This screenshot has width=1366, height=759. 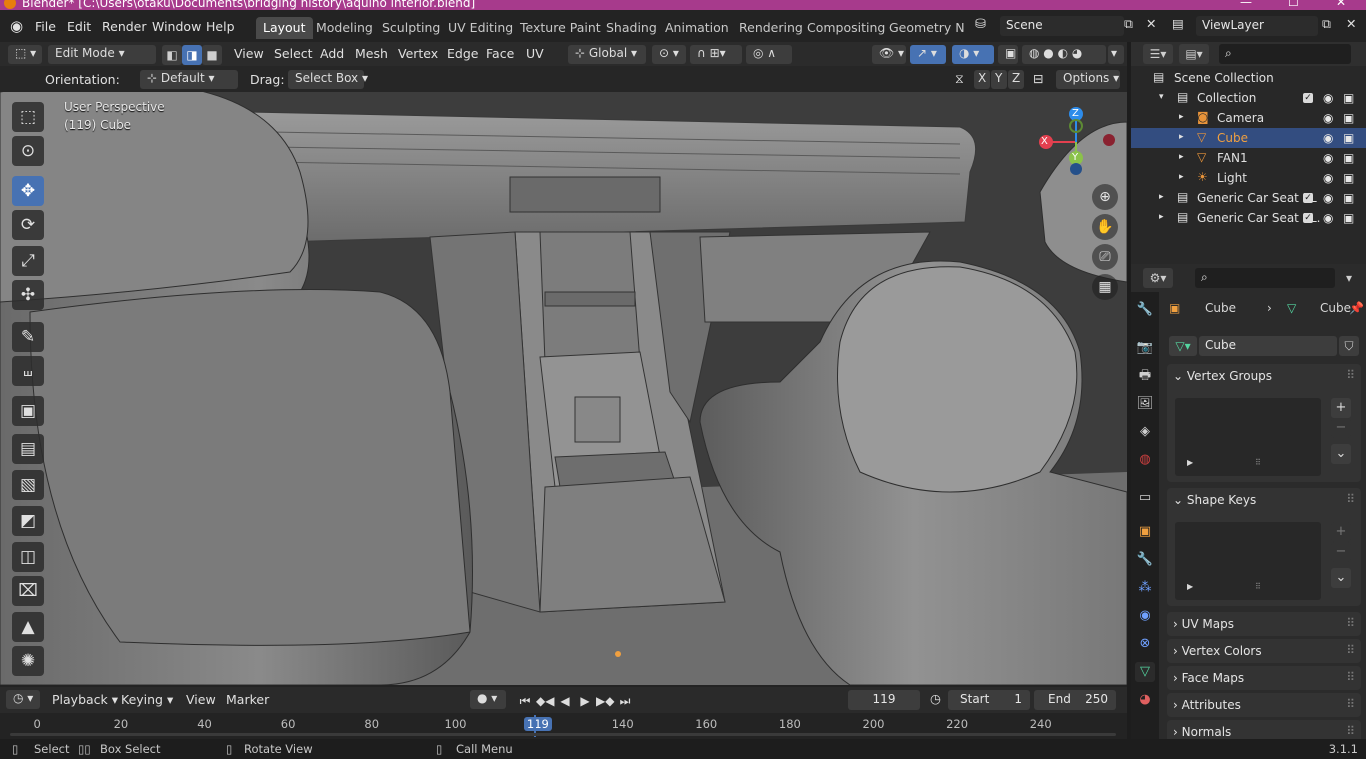 What do you see at coordinates (1349, 346) in the screenshot?
I see `fake-user-shield-icon: ⛉` at bounding box center [1349, 346].